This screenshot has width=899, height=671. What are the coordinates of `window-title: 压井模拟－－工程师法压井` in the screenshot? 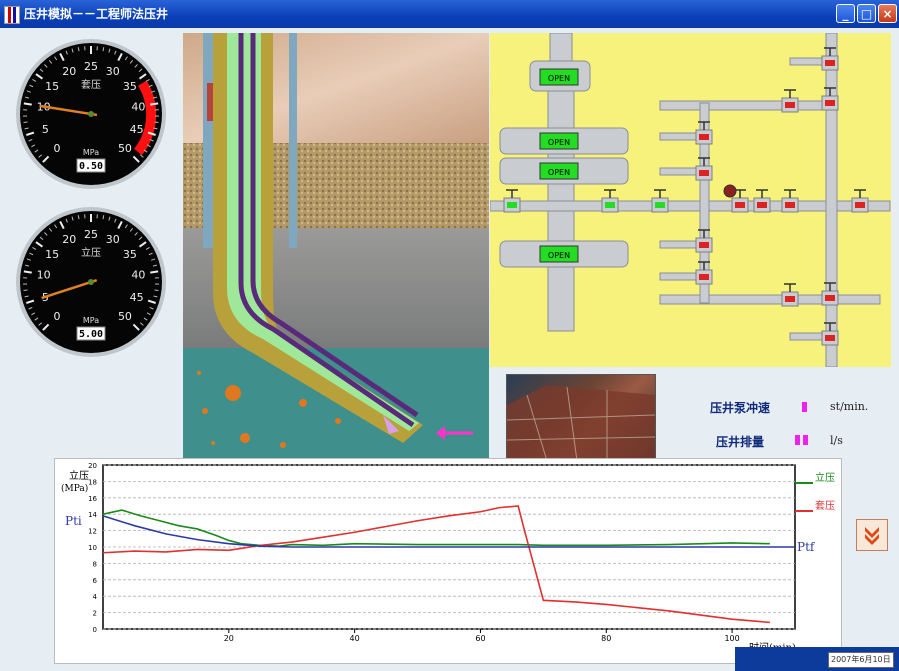 It's located at (96, 14).